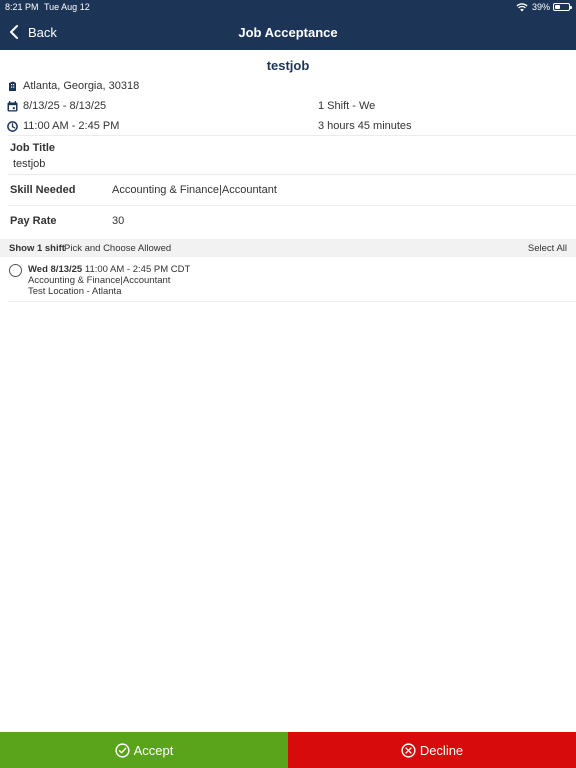 The image size is (576, 768). I want to click on location-text: Atlanta, Georgia, 30318, so click(81, 86).